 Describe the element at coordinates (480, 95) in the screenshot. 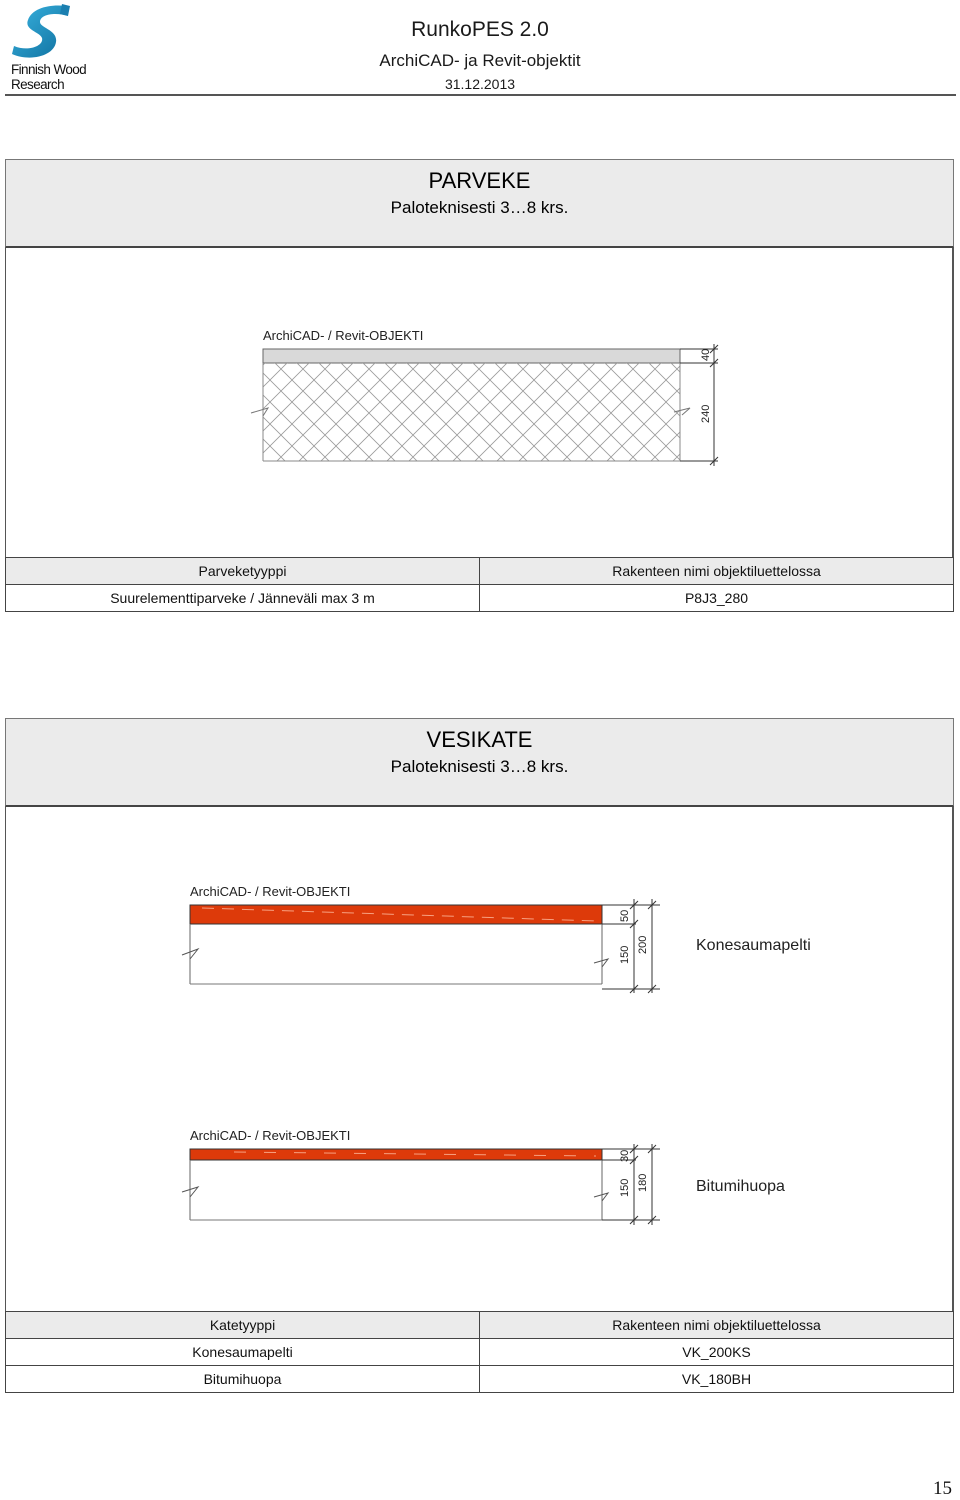

I see `header-divider` at that location.